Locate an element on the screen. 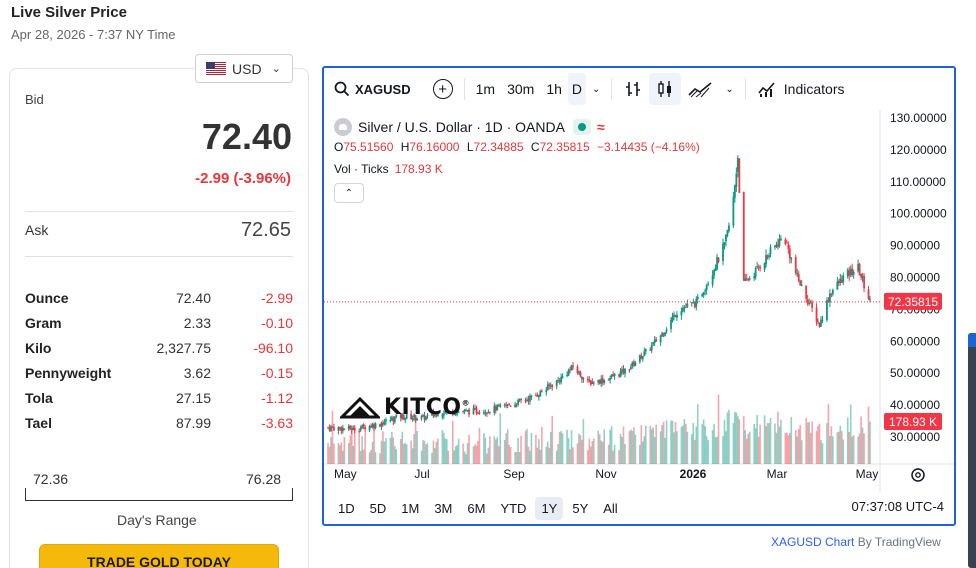  bid-change: -2.99 (-3.96%) is located at coordinates (243, 178).